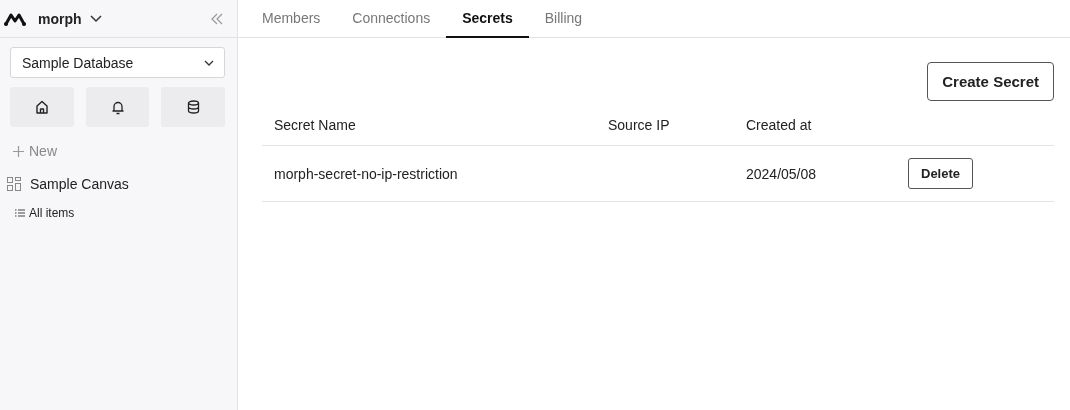 Image resolution: width=1070 pixels, height=410 pixels. Describe the element at coordinates (42, 213) in the screenshot. I see `sidebar-item: All items` at that location.